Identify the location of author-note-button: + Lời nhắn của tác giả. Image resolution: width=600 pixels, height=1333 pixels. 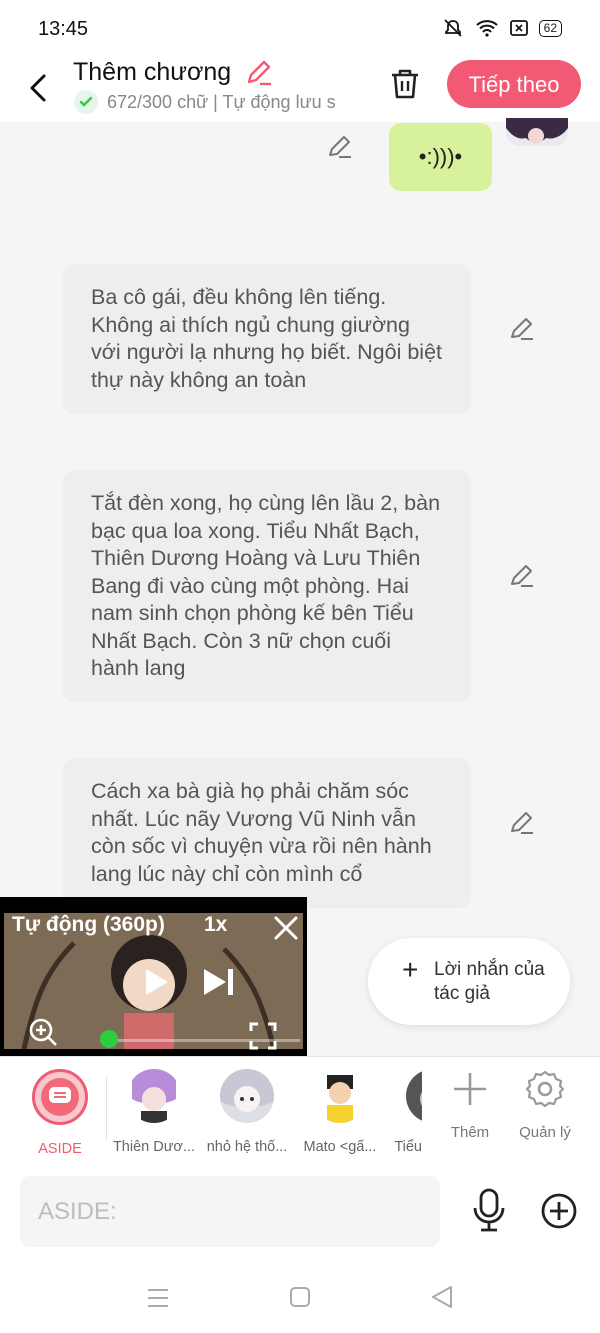
(469, 981).